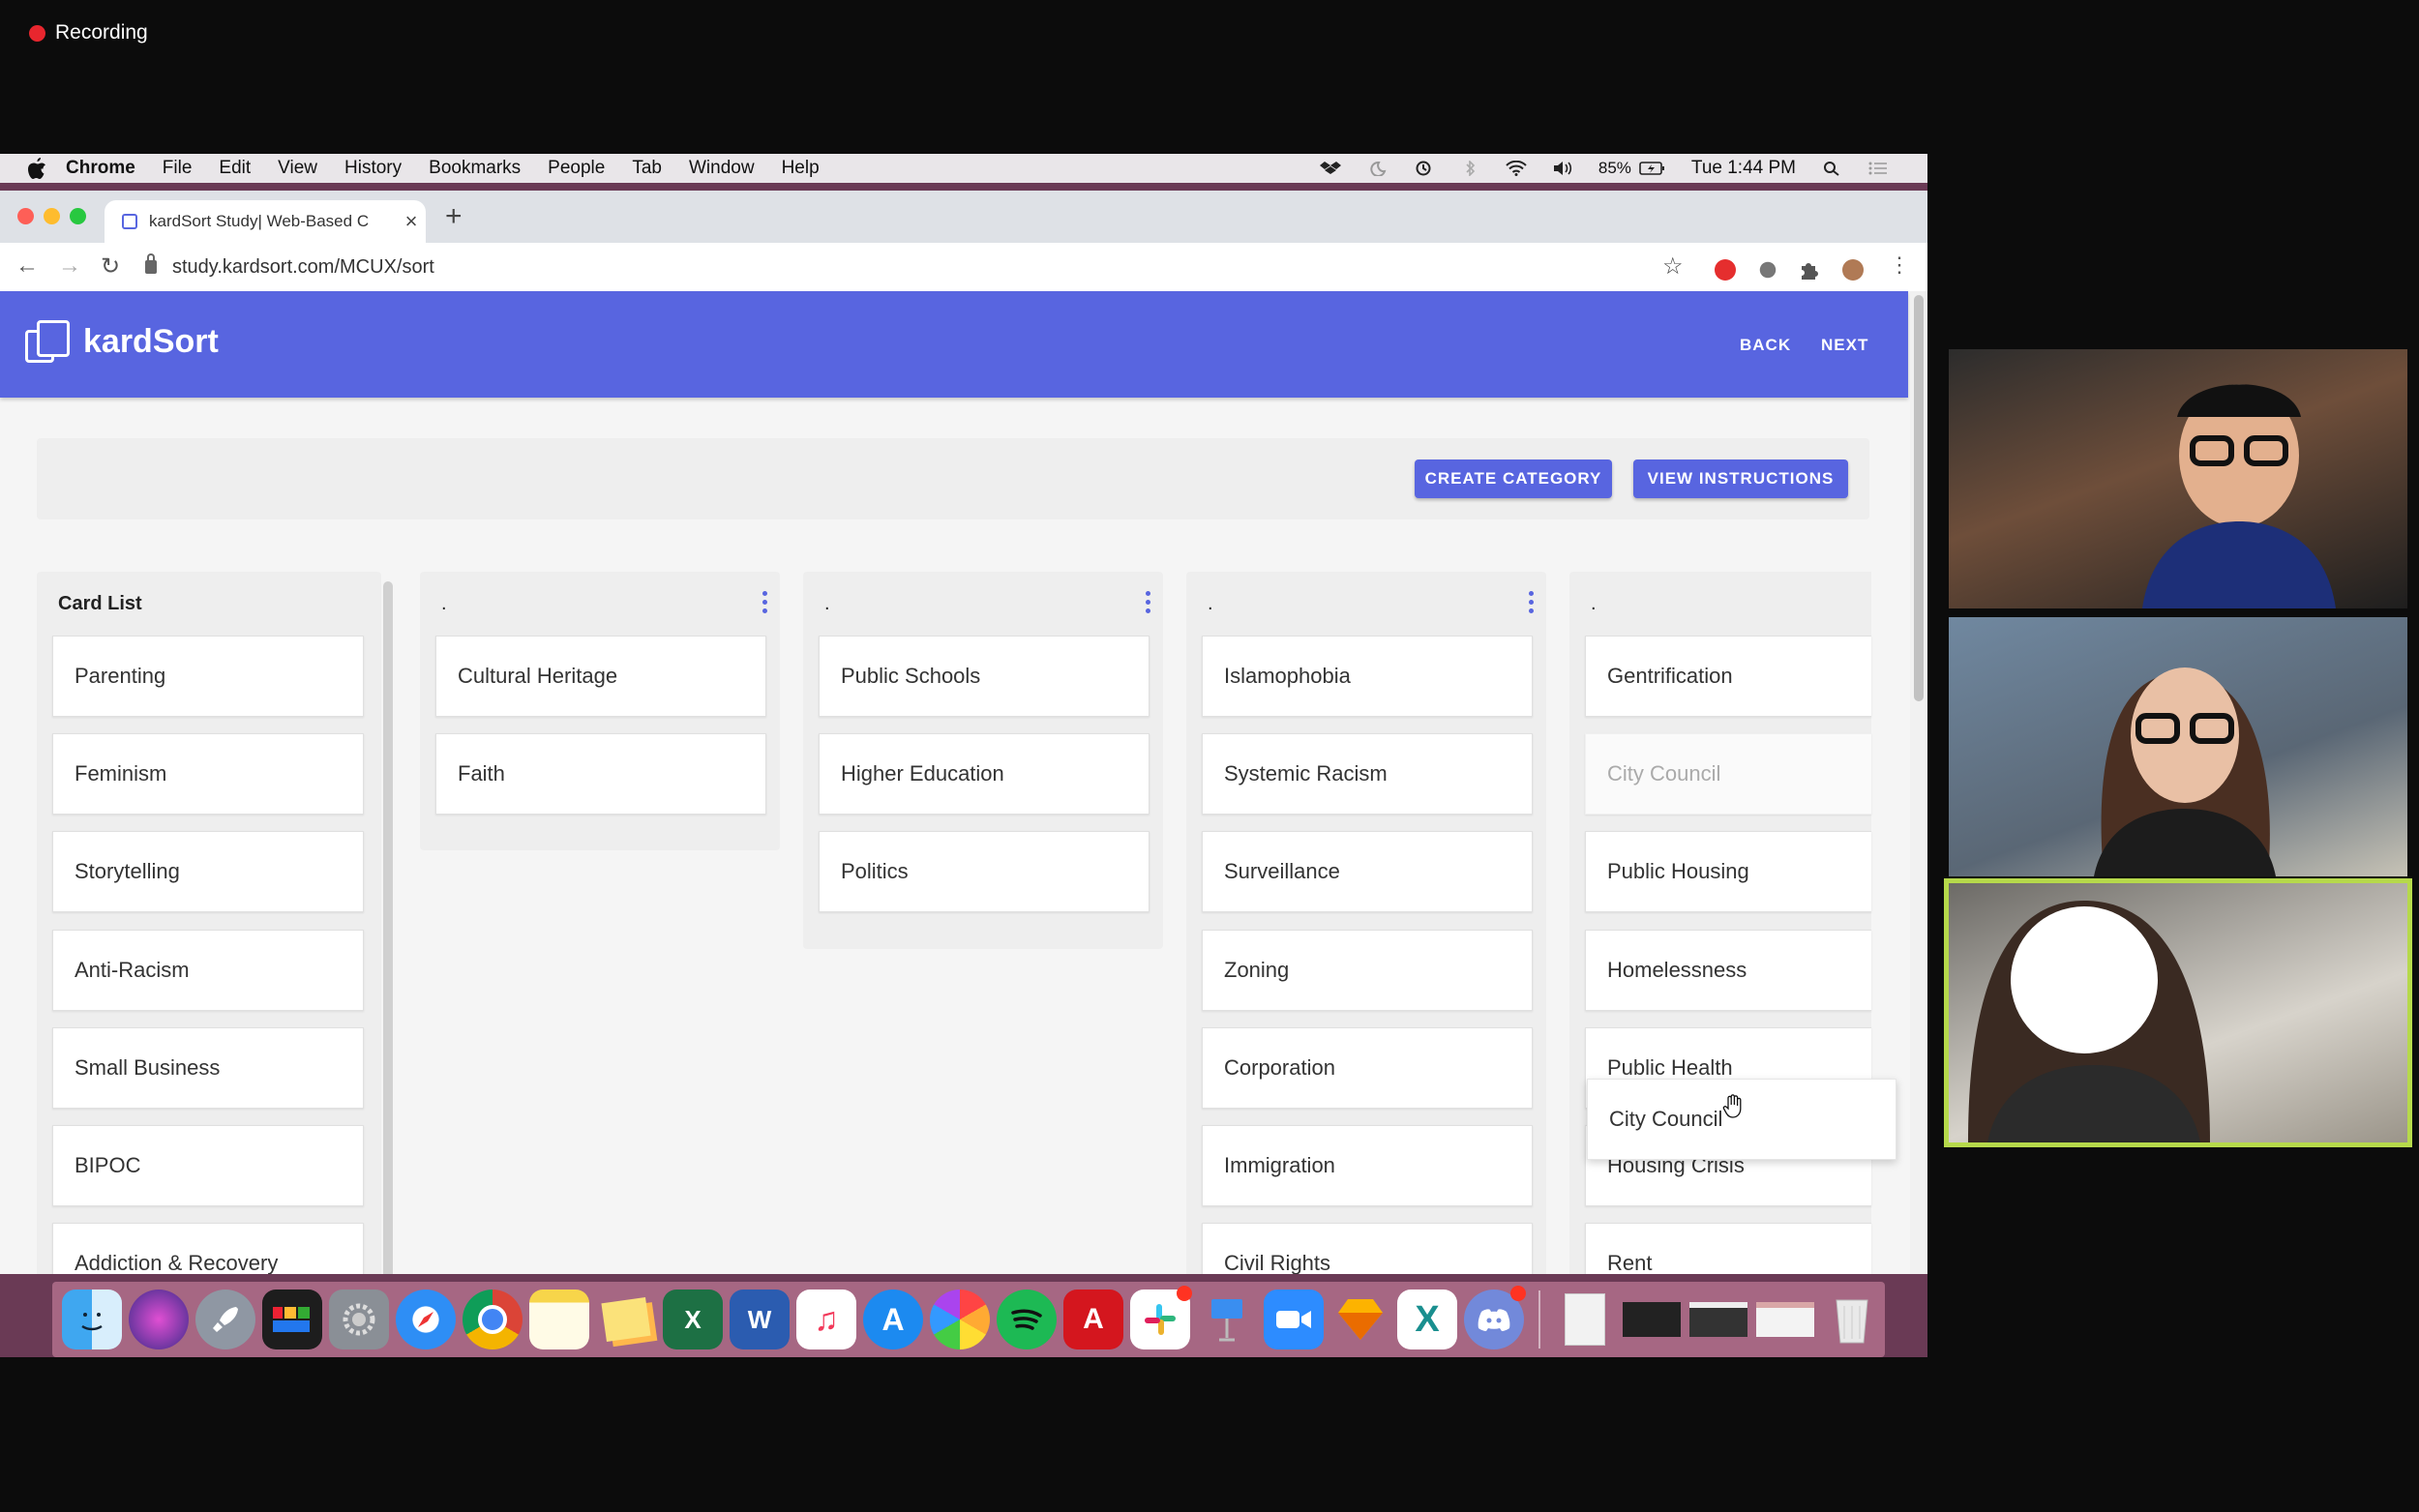 Image resolution: width=2419 pixels, height=1512 pixels. I want to click on menu-help: Help, so click(801, 169).